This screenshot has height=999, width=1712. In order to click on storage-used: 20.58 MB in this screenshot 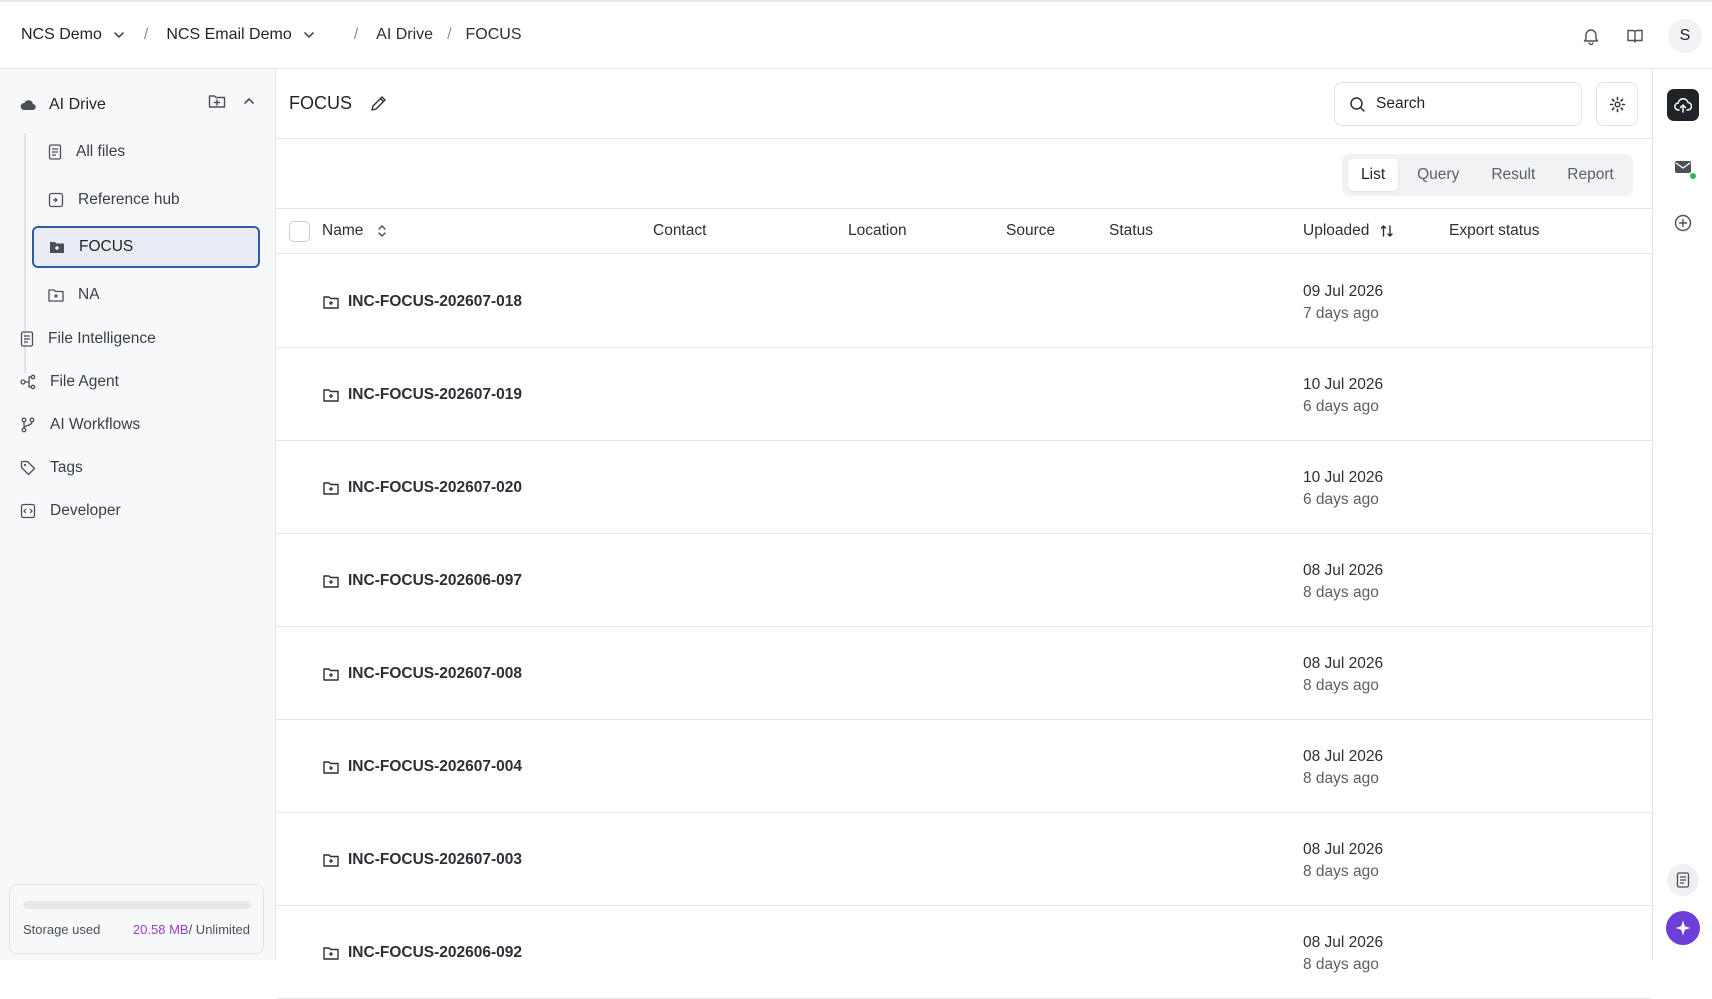, I will do `click(160, 929)`.